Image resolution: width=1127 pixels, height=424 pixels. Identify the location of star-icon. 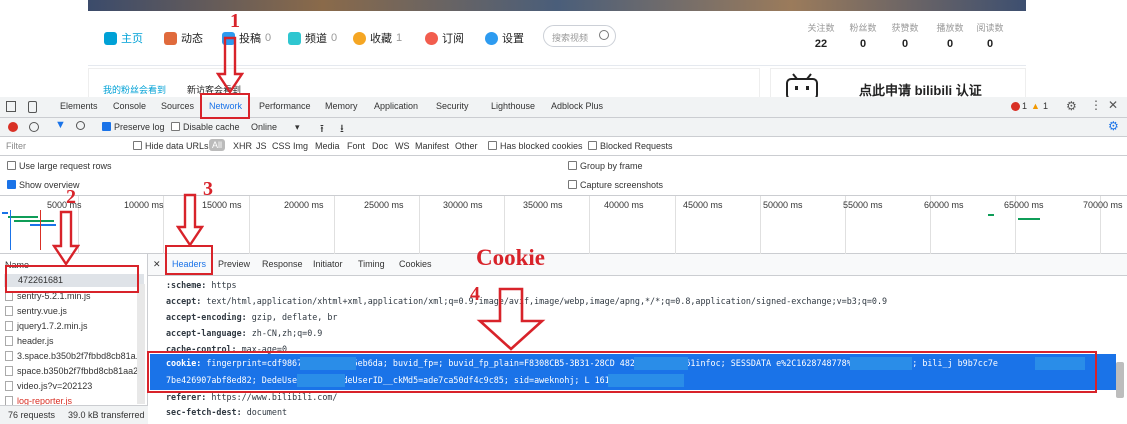
(359, 38).